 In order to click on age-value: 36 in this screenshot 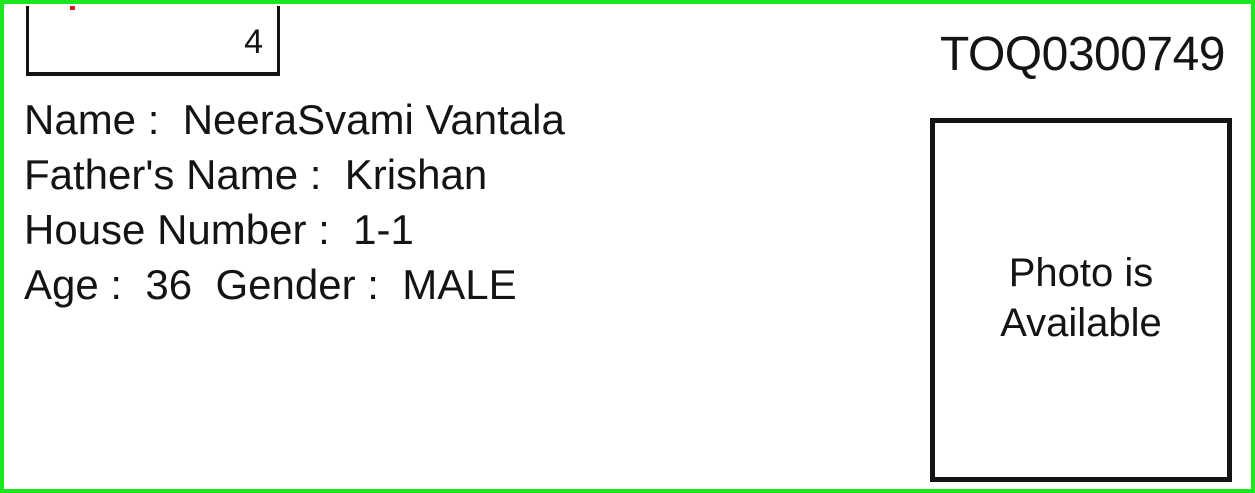, I will do `click(169, 284)`.